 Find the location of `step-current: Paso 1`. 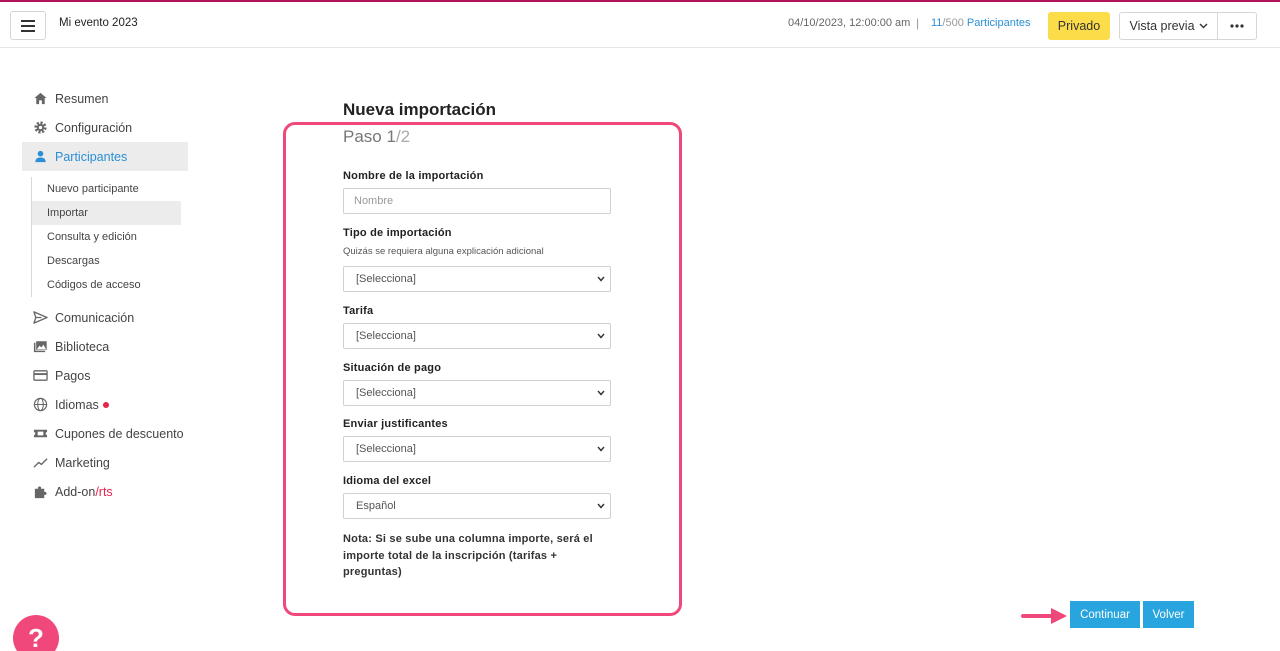

step-current: Paso 1 is located at coordinates (369, 136).